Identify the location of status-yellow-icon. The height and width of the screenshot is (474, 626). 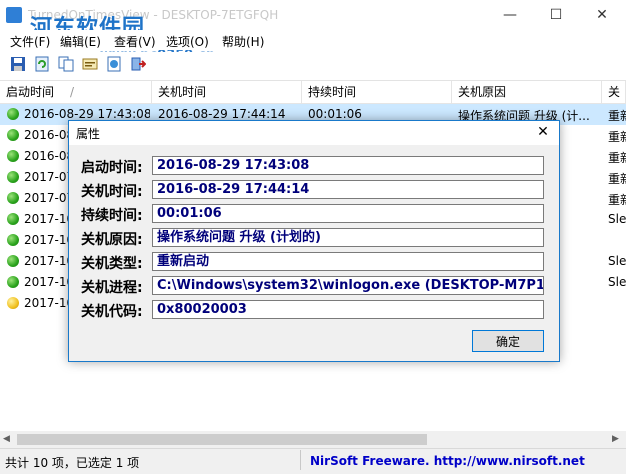
(13, 303).